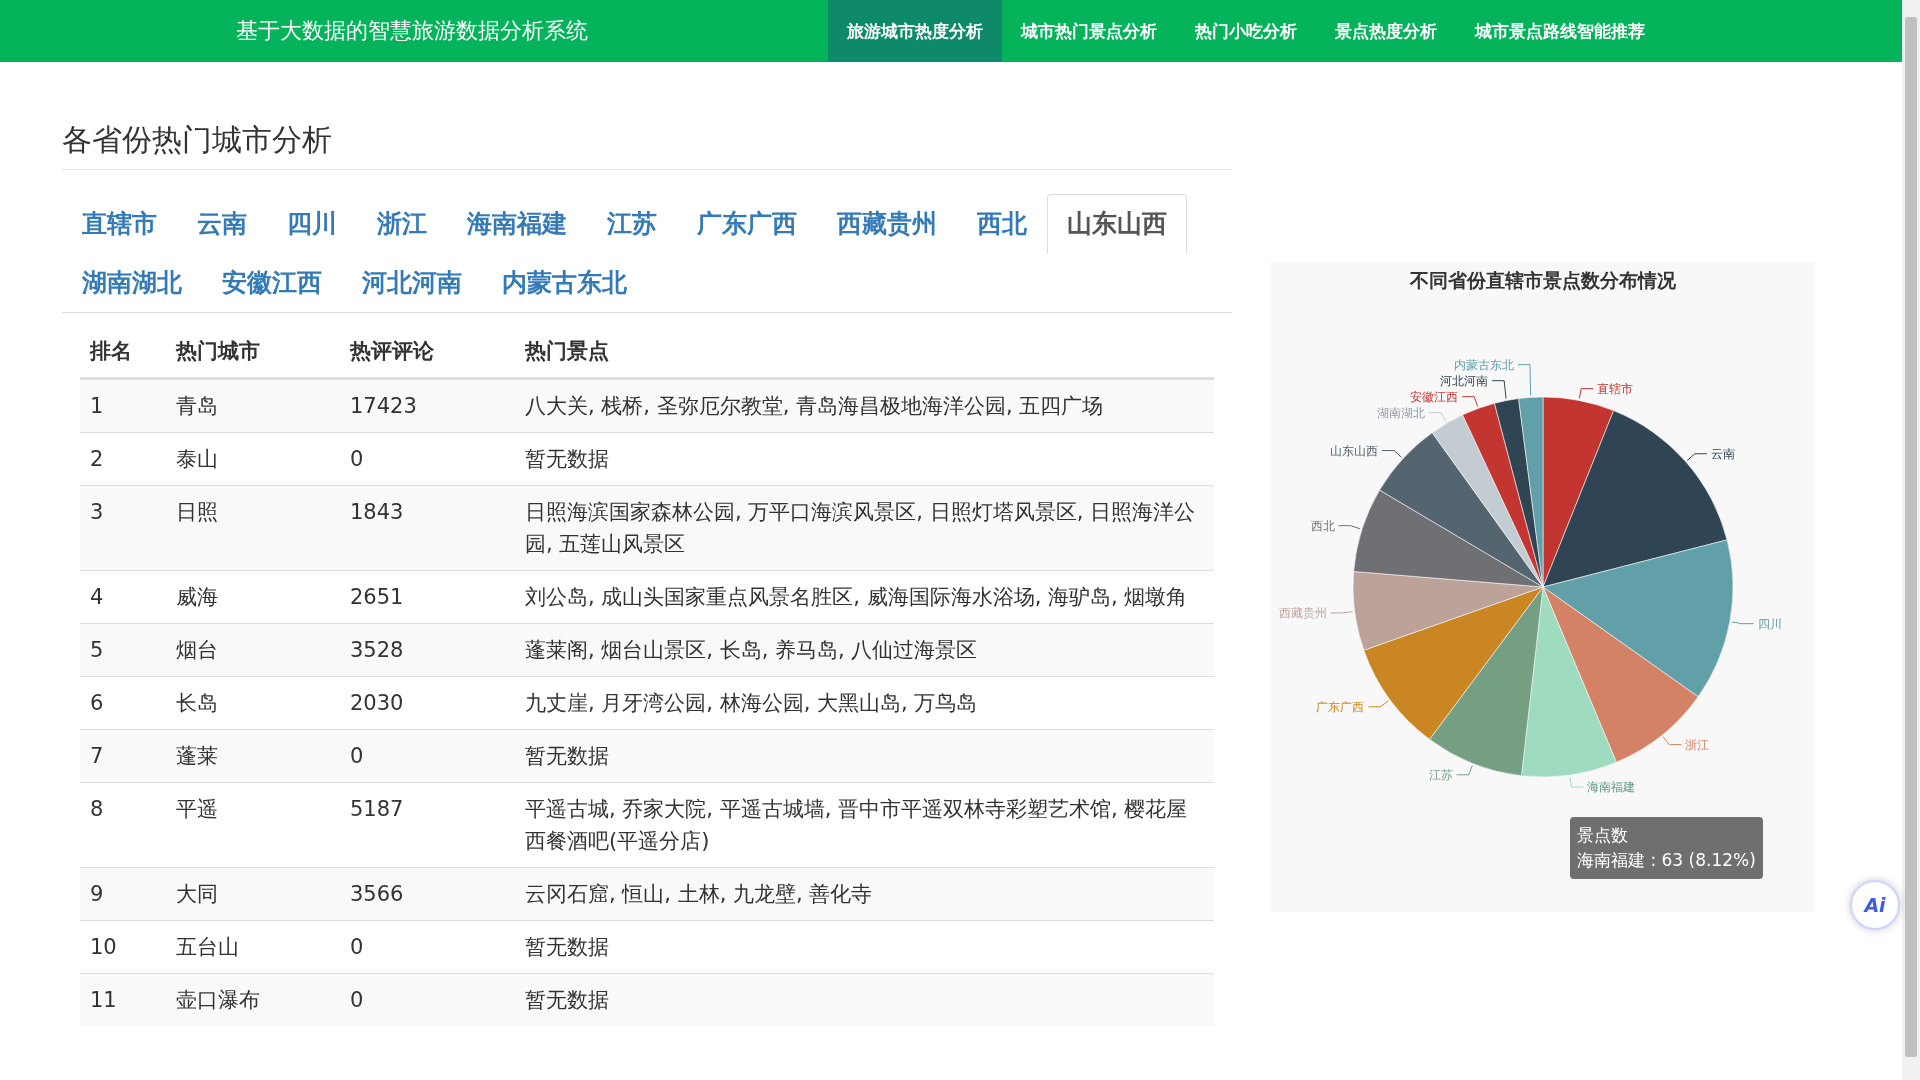  What do you see at coordinates (197, 597) in the screenshot?
I see `table-cell-text: 威海` at bounding box center [197, 597].